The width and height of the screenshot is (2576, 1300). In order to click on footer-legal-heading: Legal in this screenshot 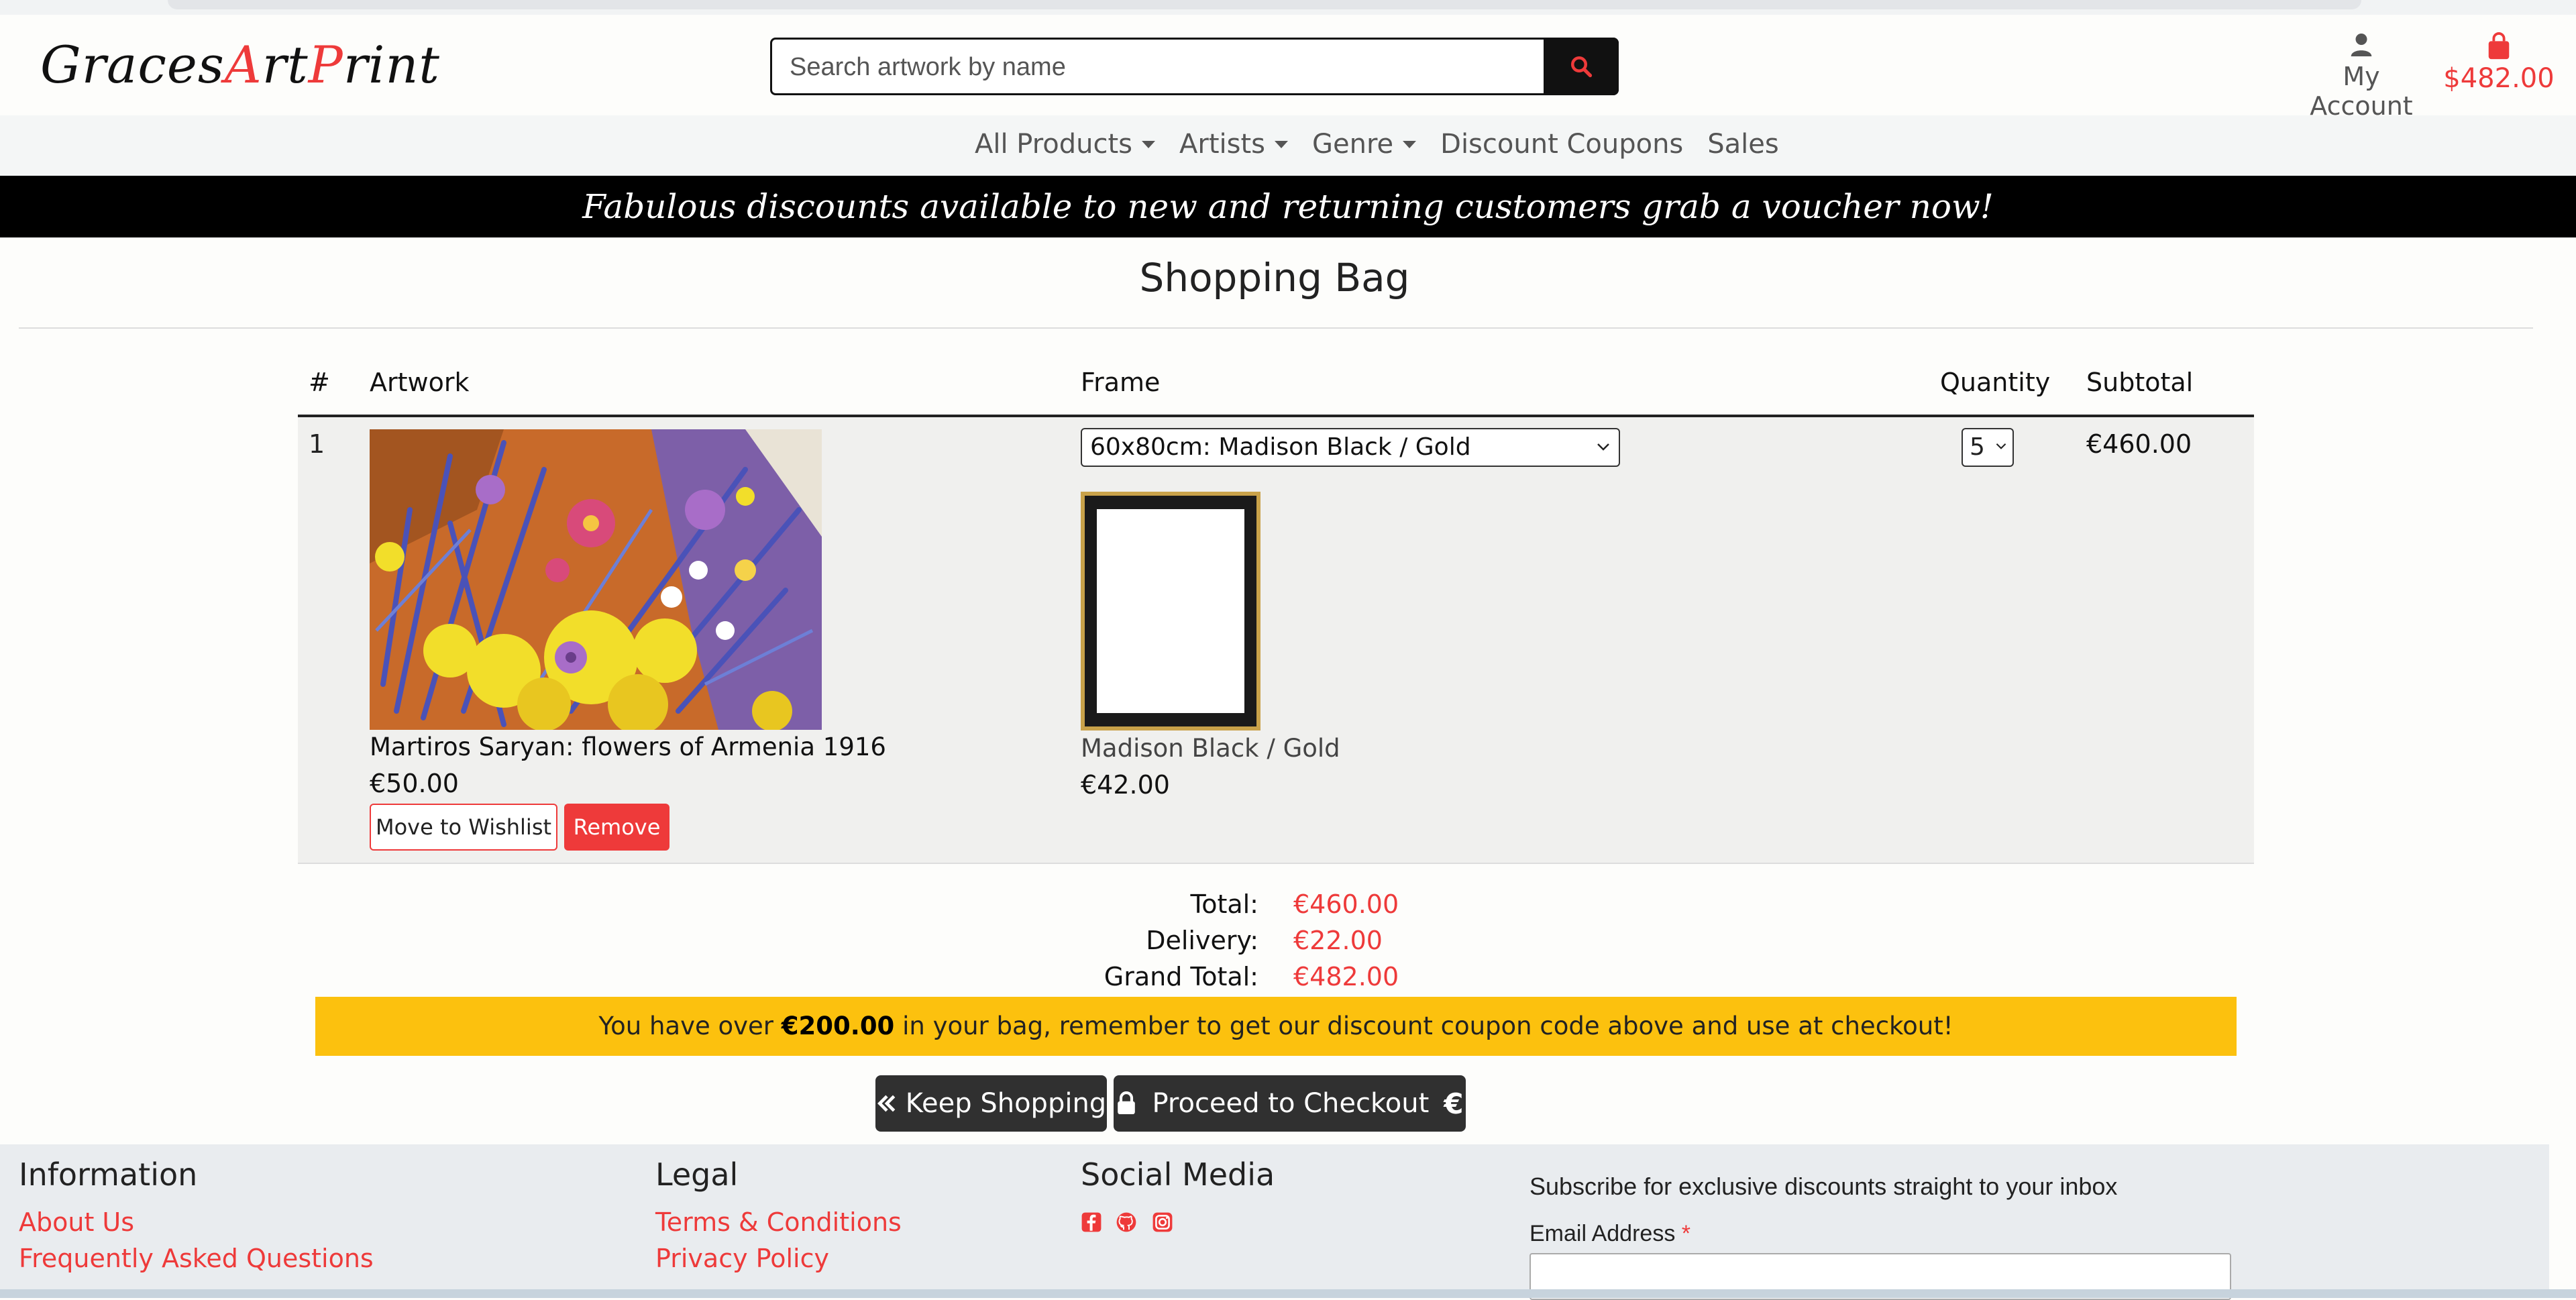, I will do `click(697, 1174)`.